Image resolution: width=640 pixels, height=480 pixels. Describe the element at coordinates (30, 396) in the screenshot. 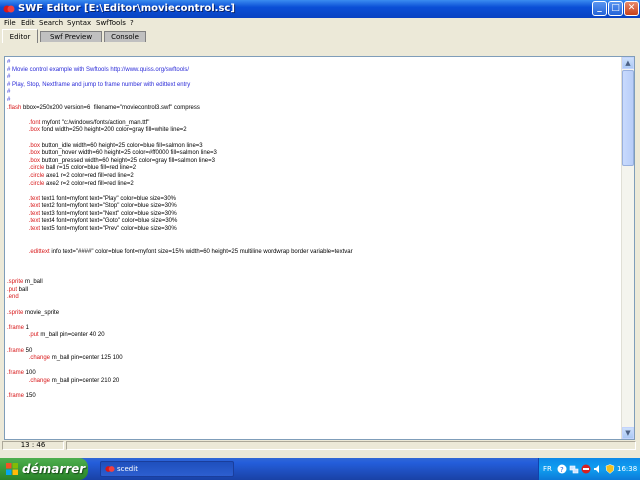

I see `code-token: 150` at that location.